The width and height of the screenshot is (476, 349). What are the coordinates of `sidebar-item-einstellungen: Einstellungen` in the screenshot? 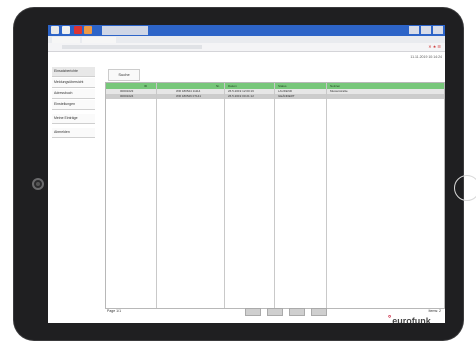 It's located at (73, 105).